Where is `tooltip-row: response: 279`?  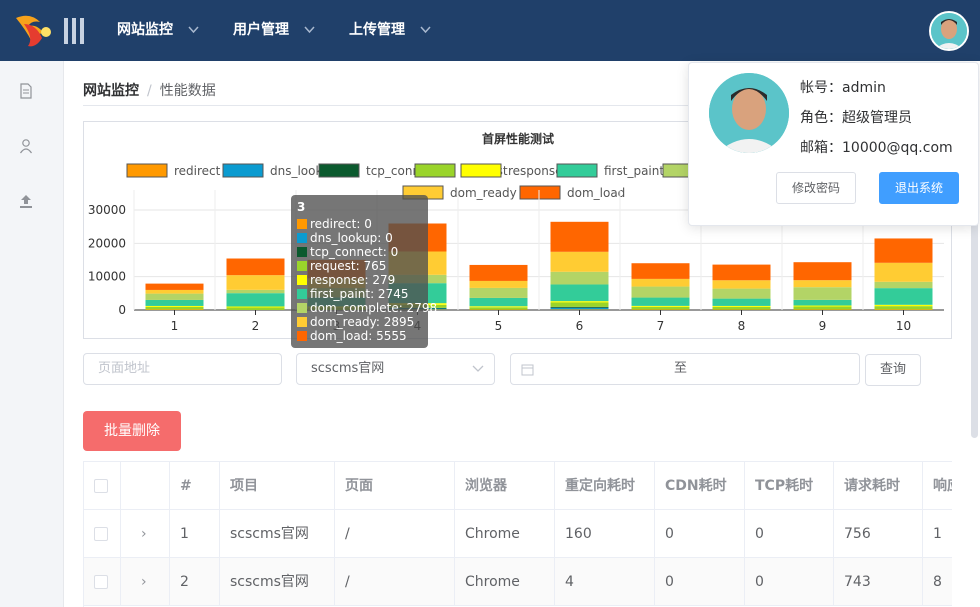 tooltip-row: response: 279 is located at coordinates (359, 280).